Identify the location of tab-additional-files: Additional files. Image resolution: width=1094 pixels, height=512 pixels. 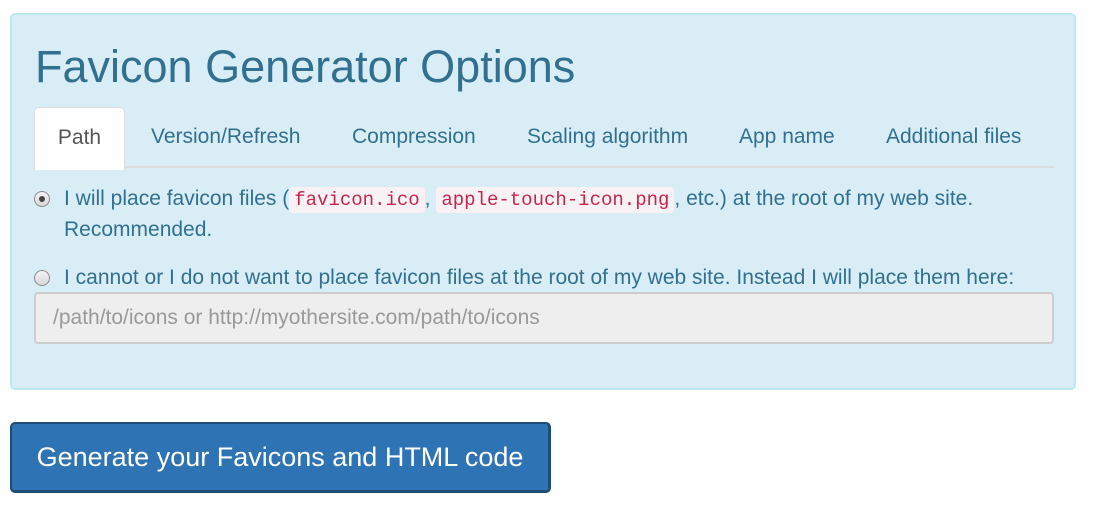
(953, 137).